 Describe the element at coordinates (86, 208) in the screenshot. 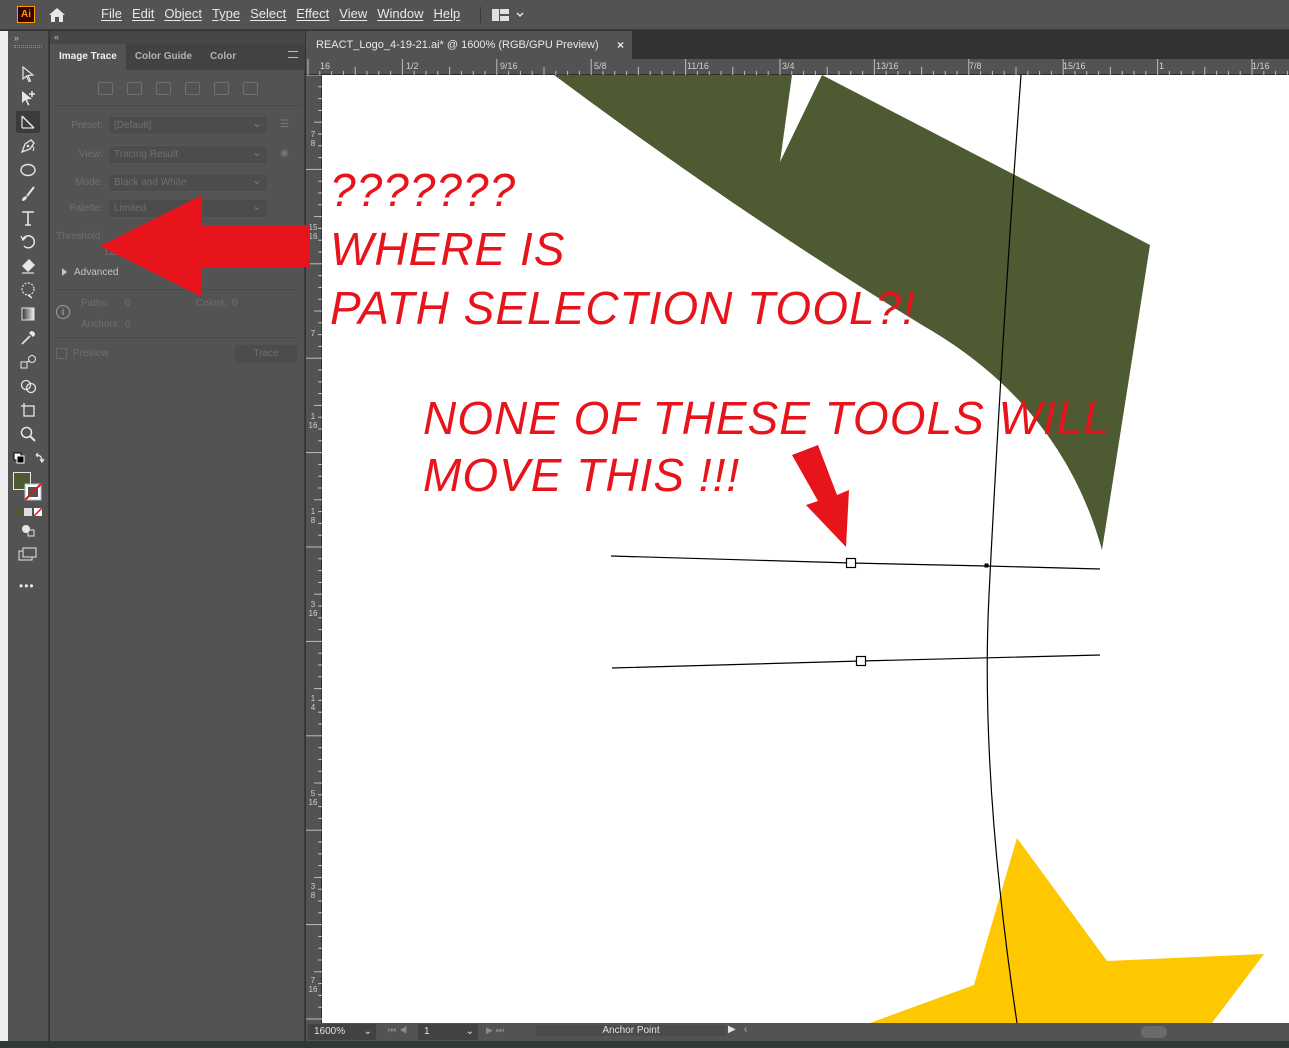

I see `palette-label: Palette:` at that location.